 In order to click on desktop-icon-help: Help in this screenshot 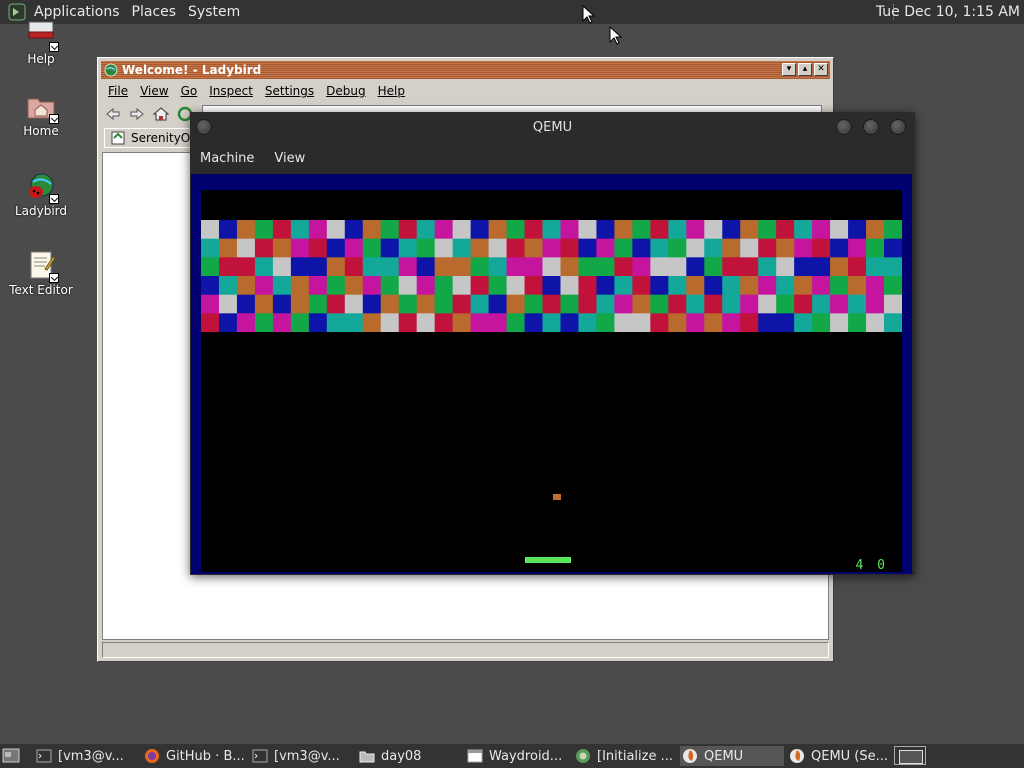, I will do `click(41, 42)`.